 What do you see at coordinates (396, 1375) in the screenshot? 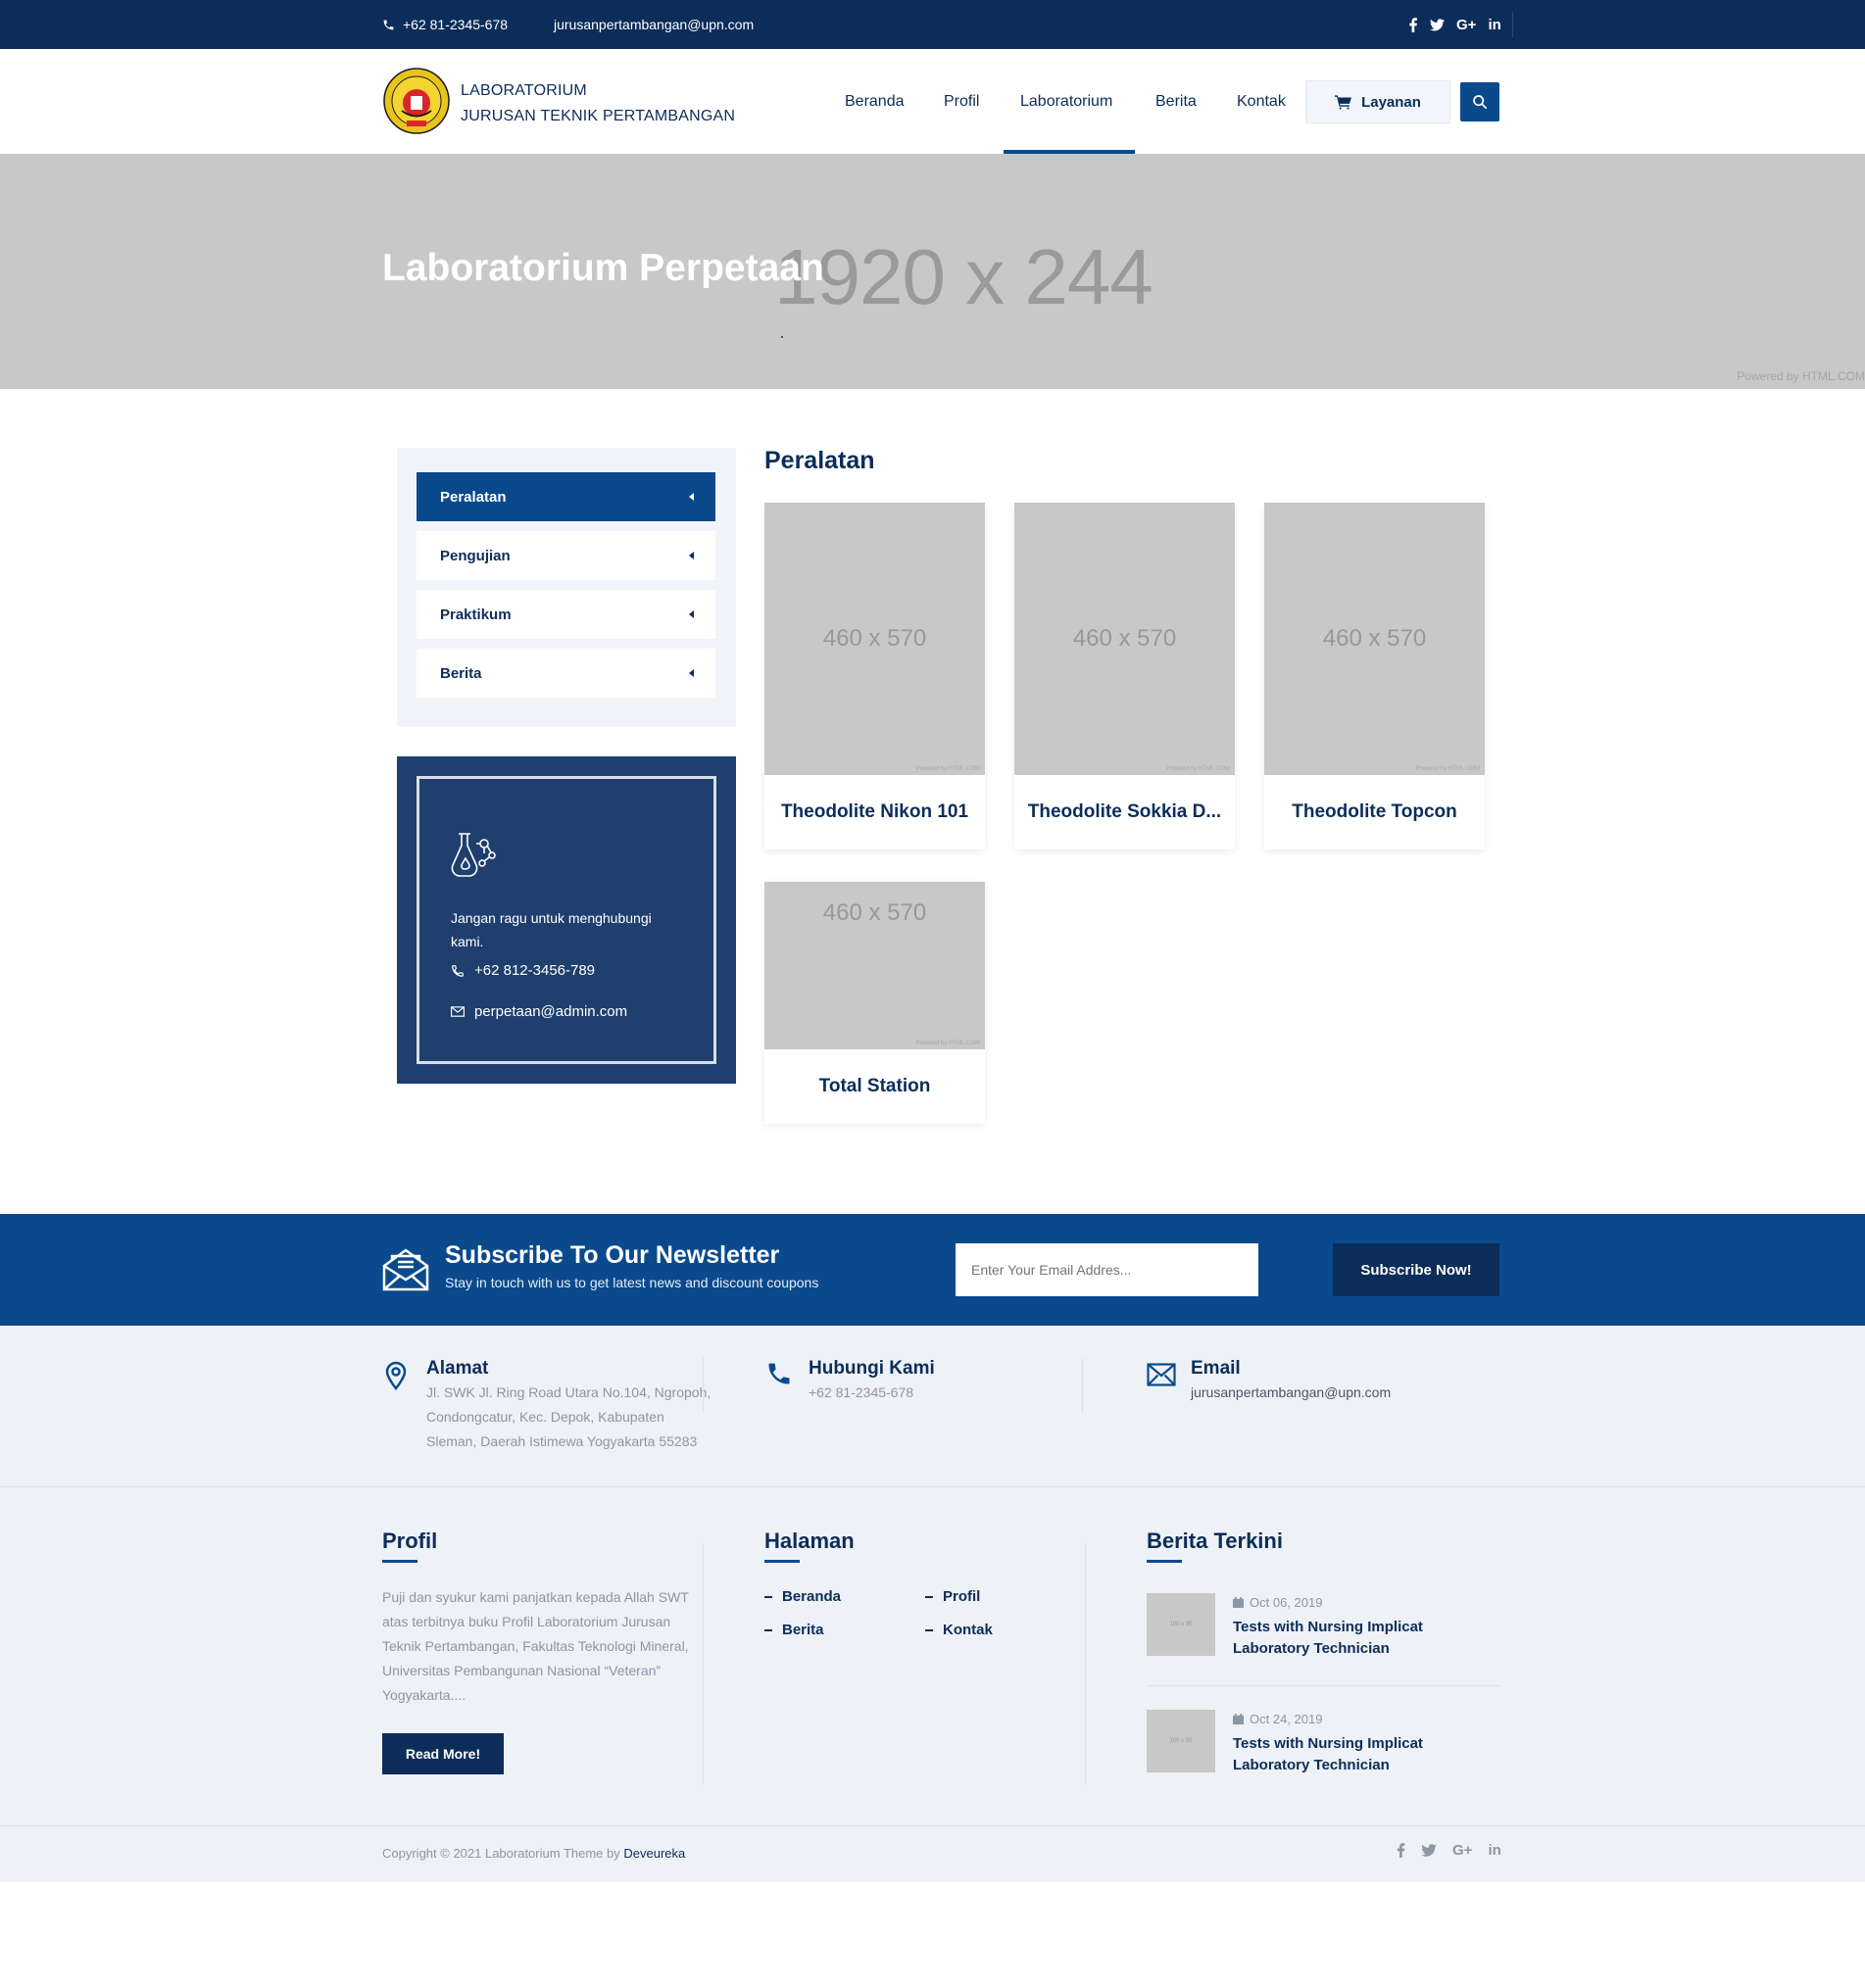
I see `map-pin-icon` at bounding box center [396, 1375].